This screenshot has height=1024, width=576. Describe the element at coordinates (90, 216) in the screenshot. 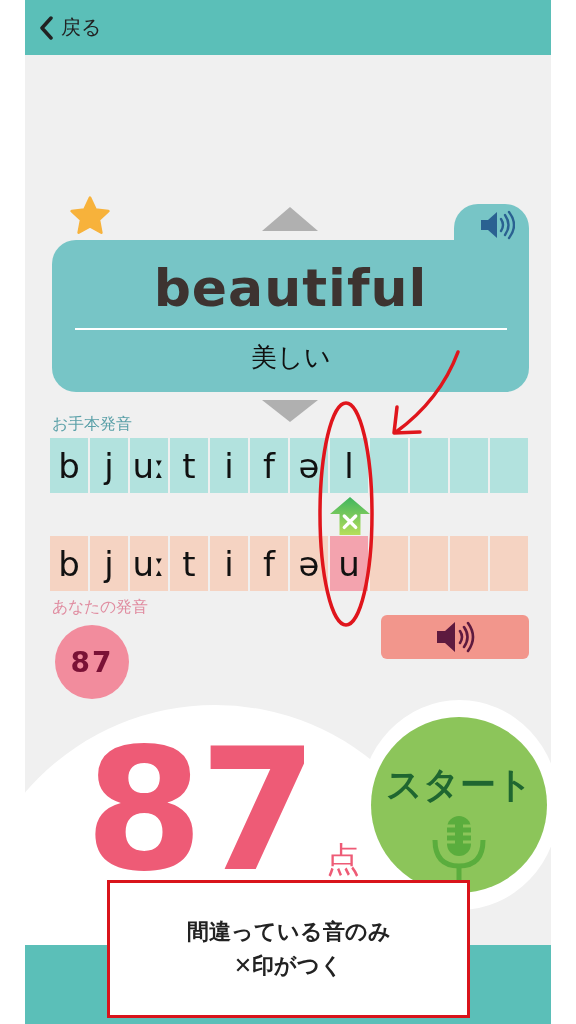

I see `star-icon` at that location.